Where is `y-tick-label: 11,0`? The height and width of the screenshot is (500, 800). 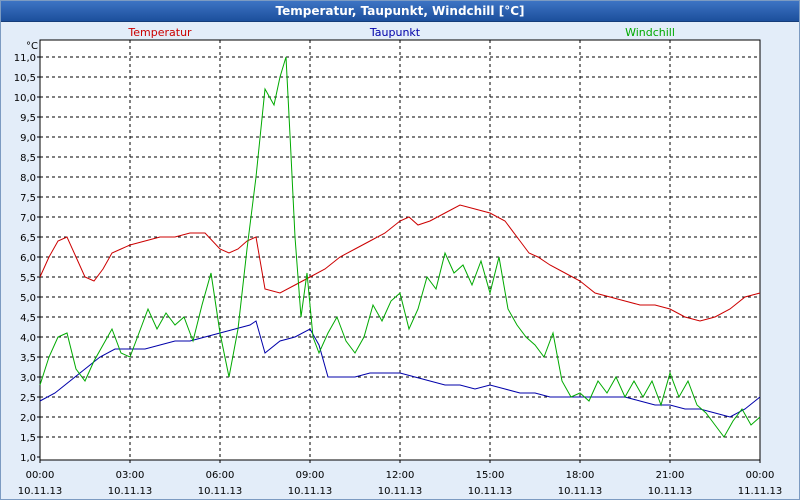
y-tick-label: 11,0 is located at coordinates (25, 58).